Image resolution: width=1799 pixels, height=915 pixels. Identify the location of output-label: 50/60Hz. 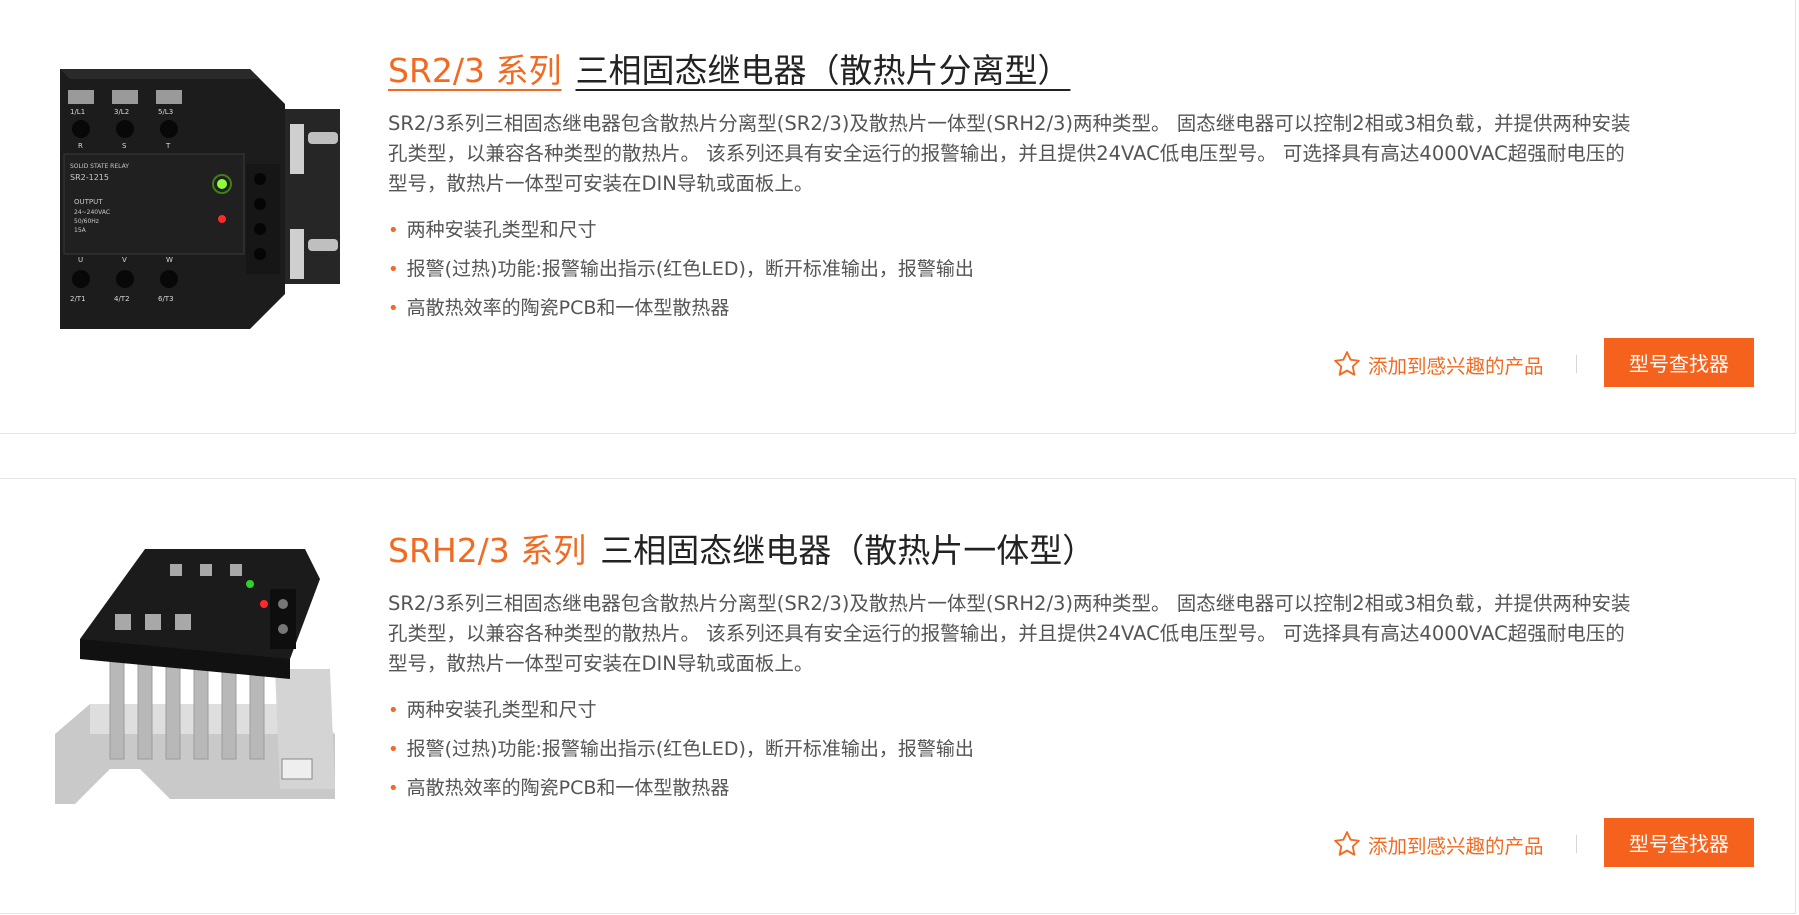
(86, 221).